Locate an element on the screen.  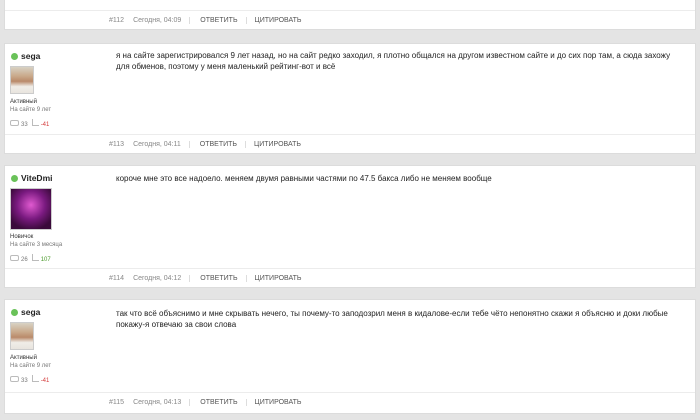
post-number: #113 is located at coordinates (116, 144).